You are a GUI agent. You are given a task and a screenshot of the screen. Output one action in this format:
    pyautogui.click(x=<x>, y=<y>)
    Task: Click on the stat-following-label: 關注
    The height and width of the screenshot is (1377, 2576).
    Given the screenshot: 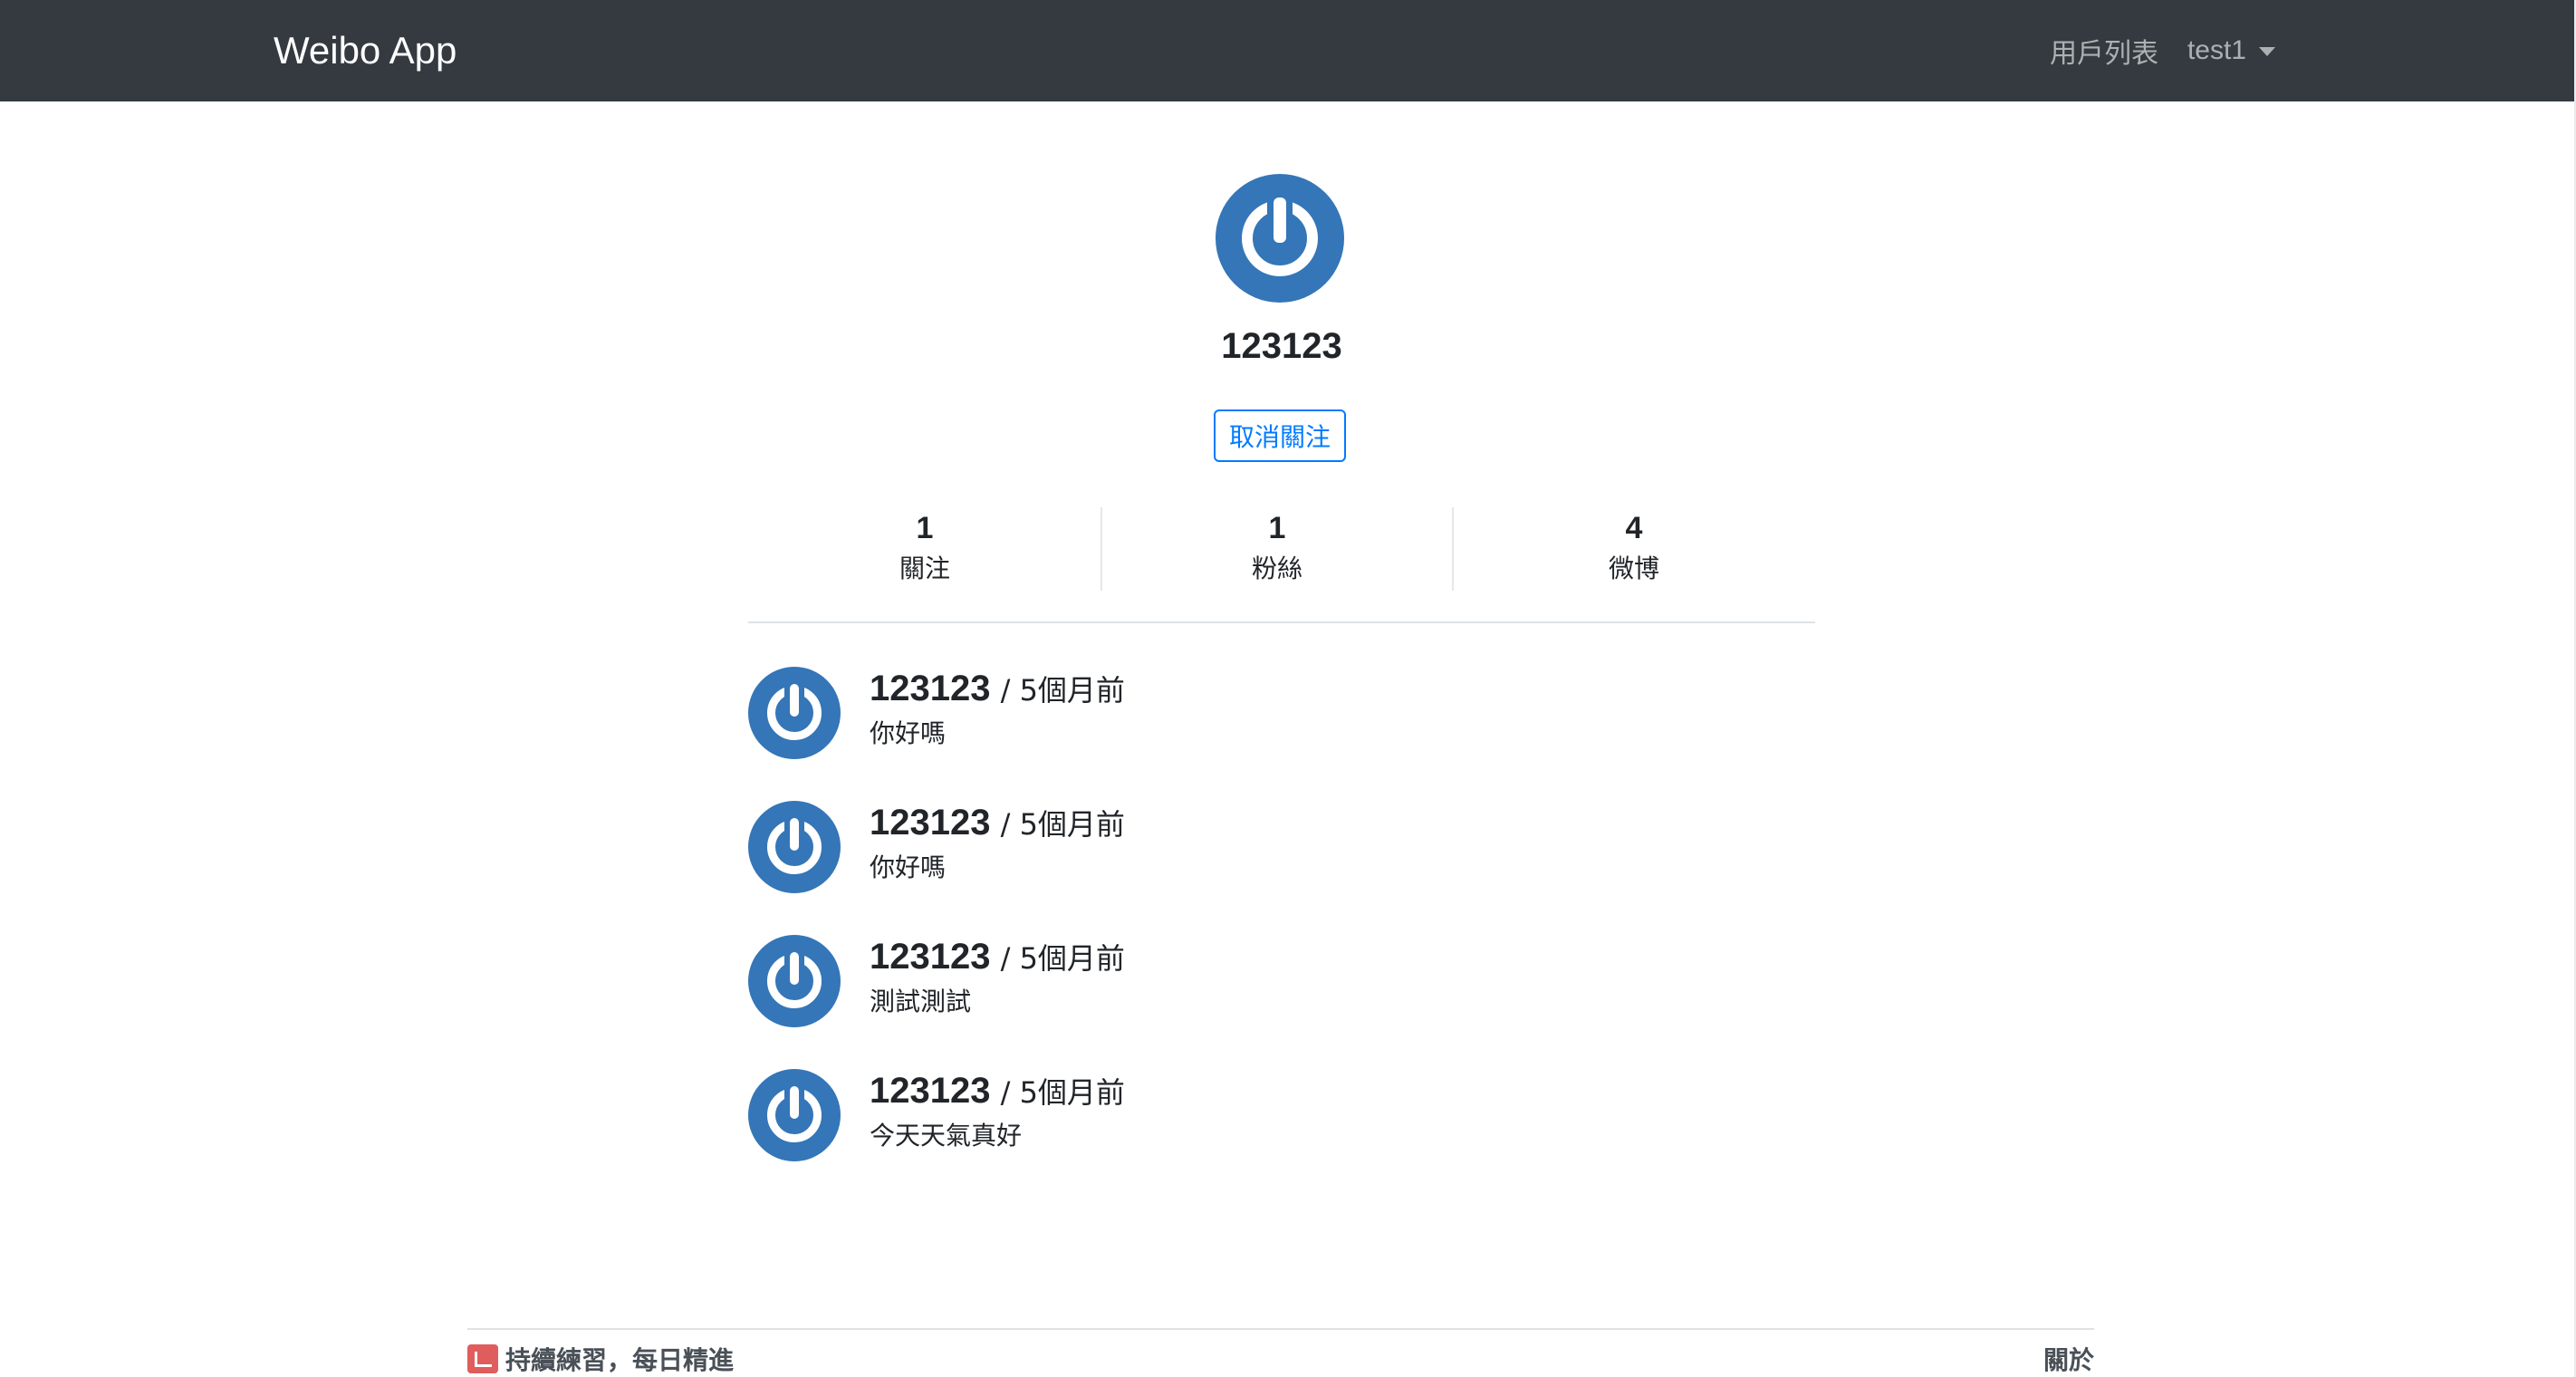 What is the action you would take?
    pyautogui.click(x=924, y=568)
    